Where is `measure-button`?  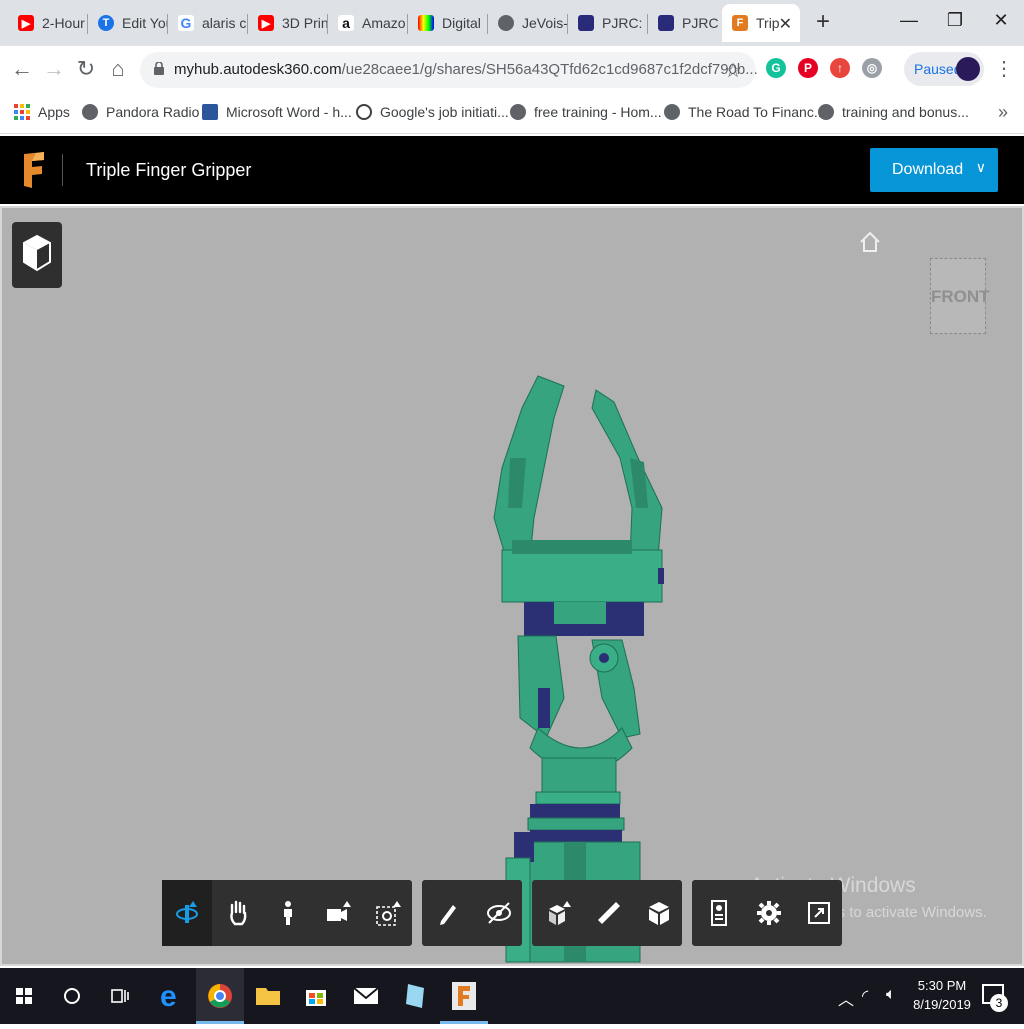 measure-button is located at coordinates (607, 913).